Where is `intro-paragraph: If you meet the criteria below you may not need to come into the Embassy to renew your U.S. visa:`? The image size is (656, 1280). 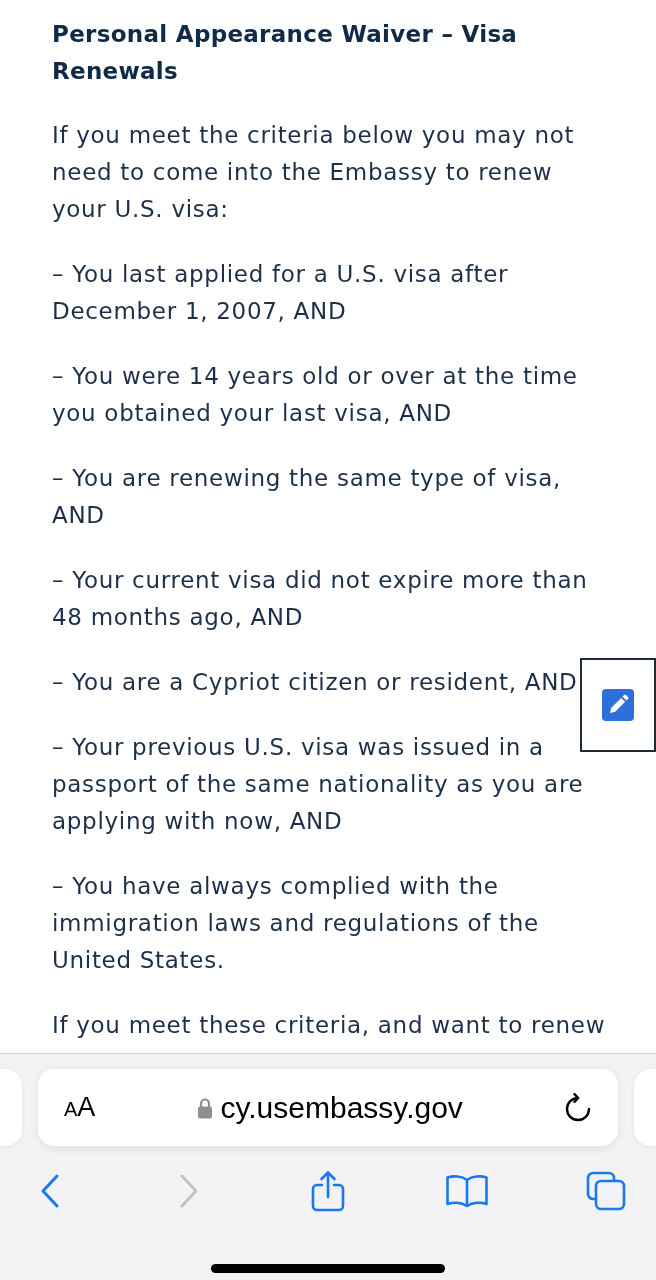
intro-paragraph: If you meet the criteria below you may not need to come into the Embassy to renew your U.S. visa: is located at coordinates (314, 172).